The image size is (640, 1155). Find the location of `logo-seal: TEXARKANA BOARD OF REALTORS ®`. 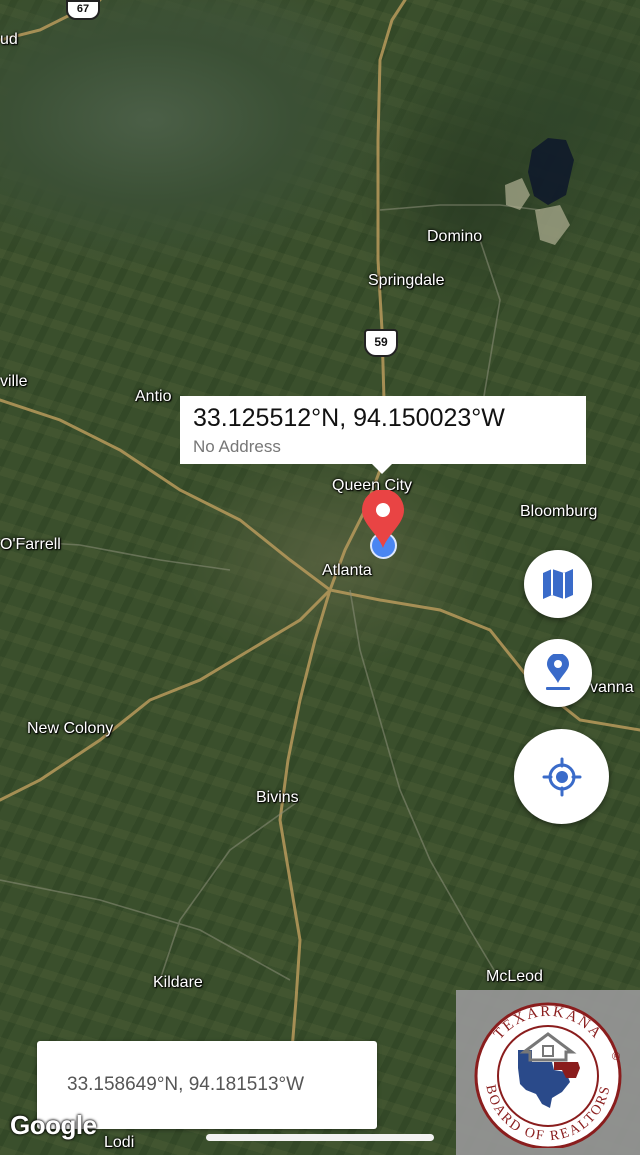

logo-seal: TEXARKANA BOARD OF REALTORS ® is located at coordinates (548, 1075).